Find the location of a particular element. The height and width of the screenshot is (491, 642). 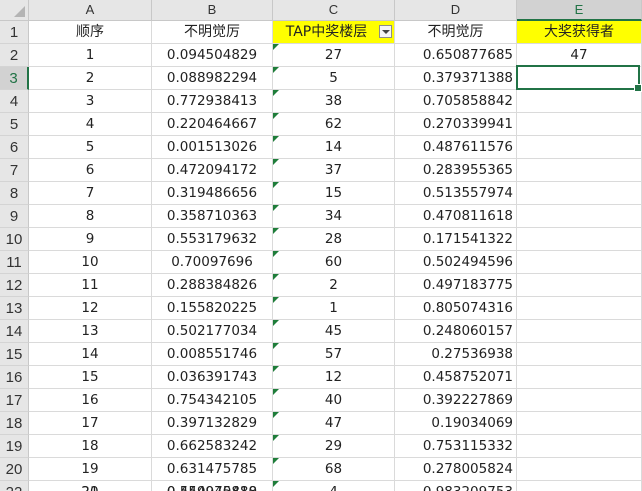

table-cell-tap-floor: 40 is located at coordinates (334, 400).